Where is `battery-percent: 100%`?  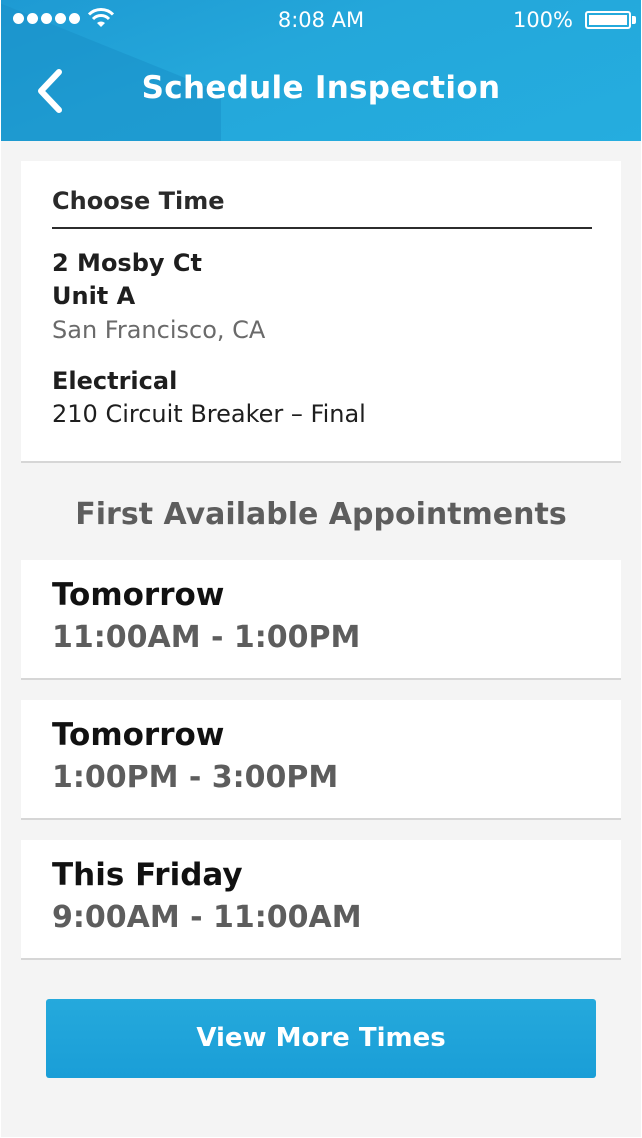
battery-percent: 100% is located at coordinates (542, 20).